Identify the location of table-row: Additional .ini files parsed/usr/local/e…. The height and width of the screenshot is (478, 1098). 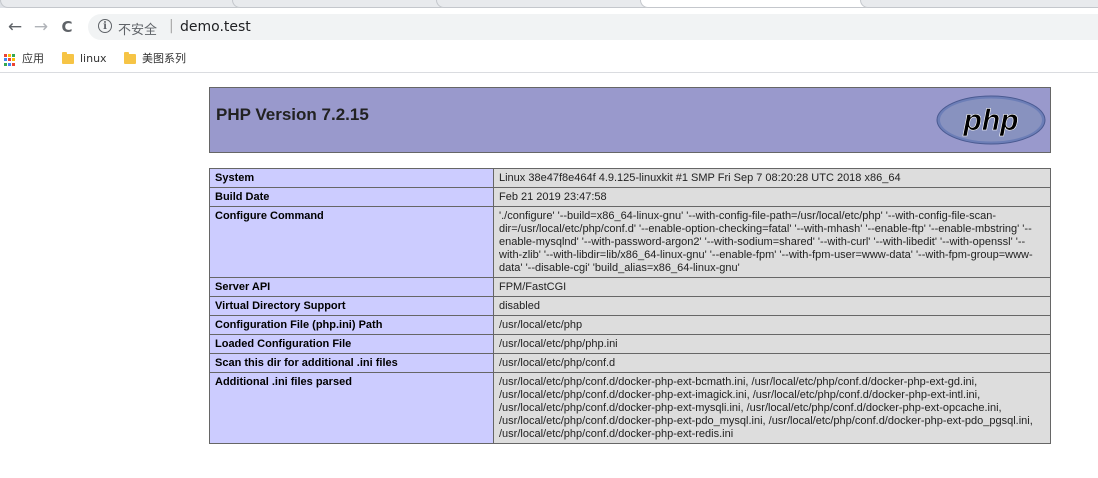
(630, 408).